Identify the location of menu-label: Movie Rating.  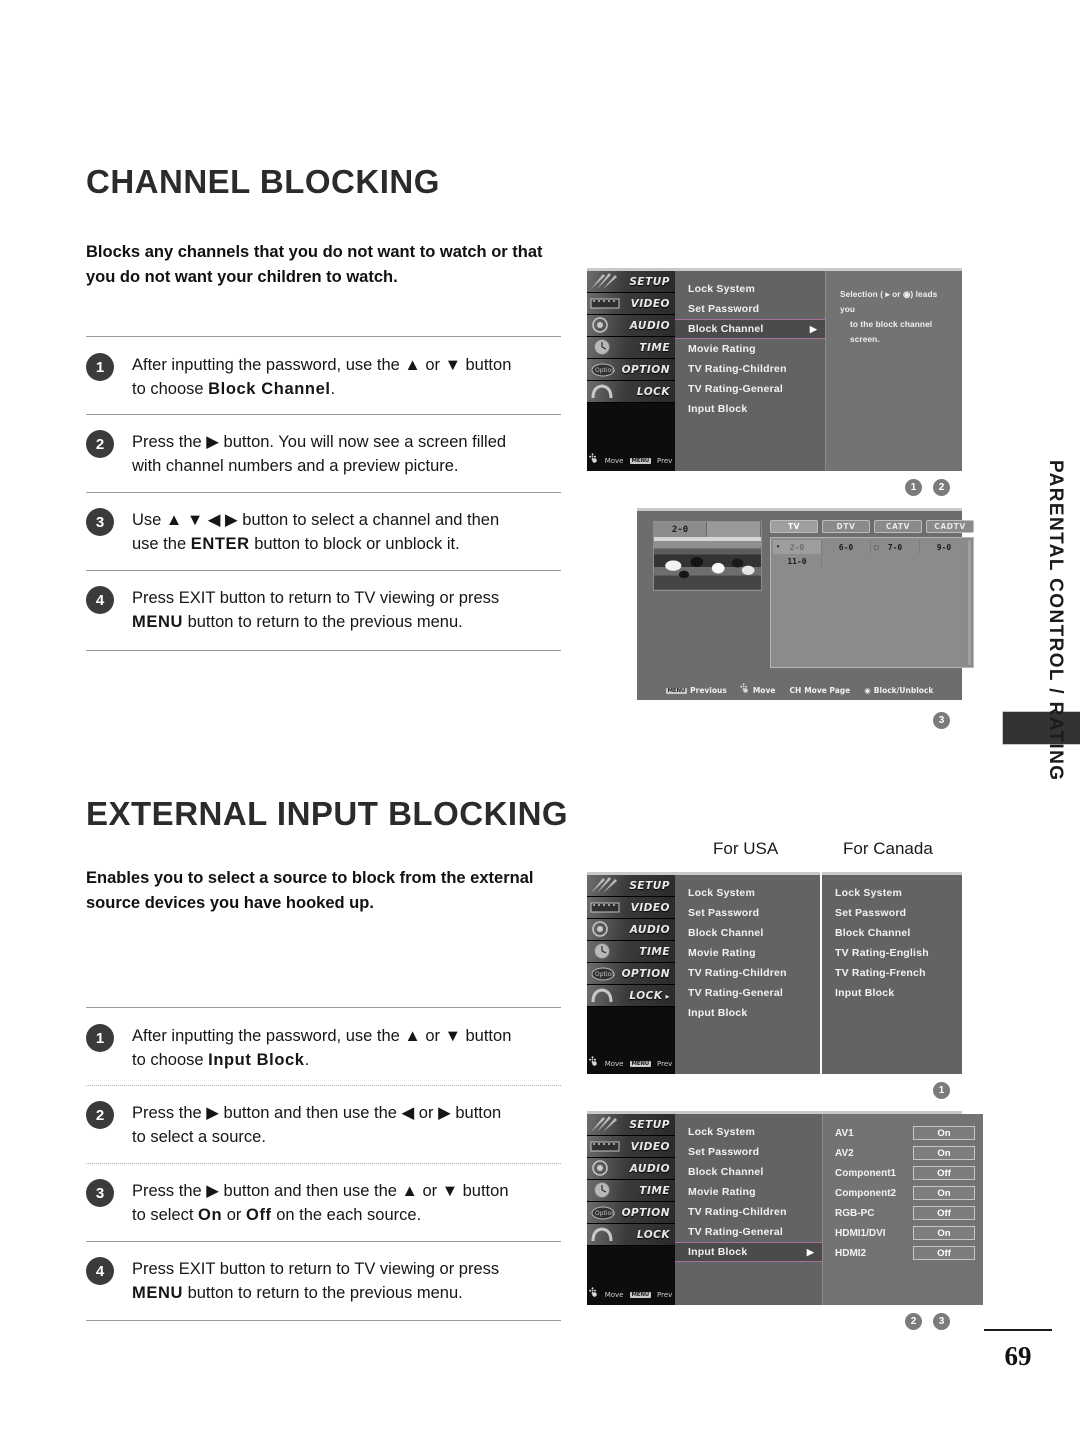
(722, 349).